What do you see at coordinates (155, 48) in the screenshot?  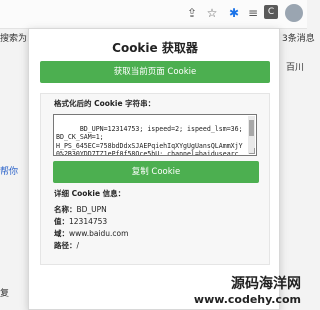 I see `popup-title: Cookie 获取器` at bounding box center [155, 48].